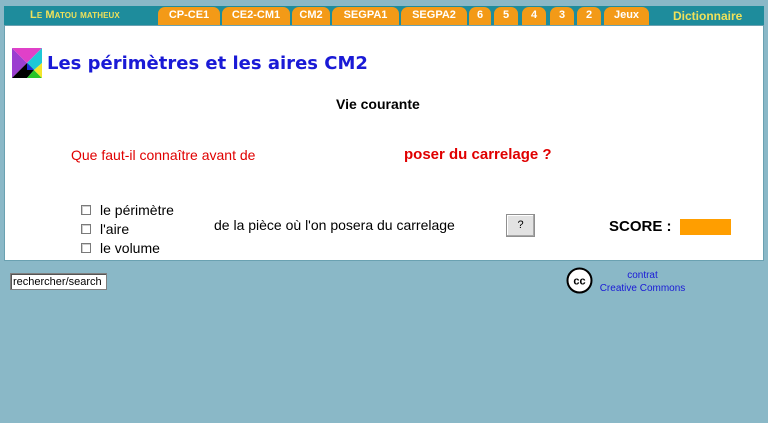  What do you see at coordinates (642, 288) in the screenshot?
I see `license-line-2: Creative Commons` at bounding box center [642, 288].